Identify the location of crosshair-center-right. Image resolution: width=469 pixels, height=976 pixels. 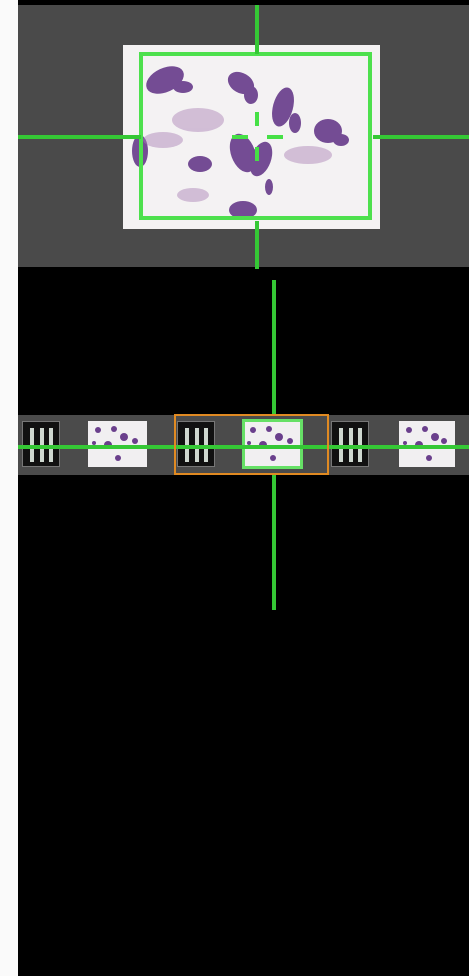
(275, 137).